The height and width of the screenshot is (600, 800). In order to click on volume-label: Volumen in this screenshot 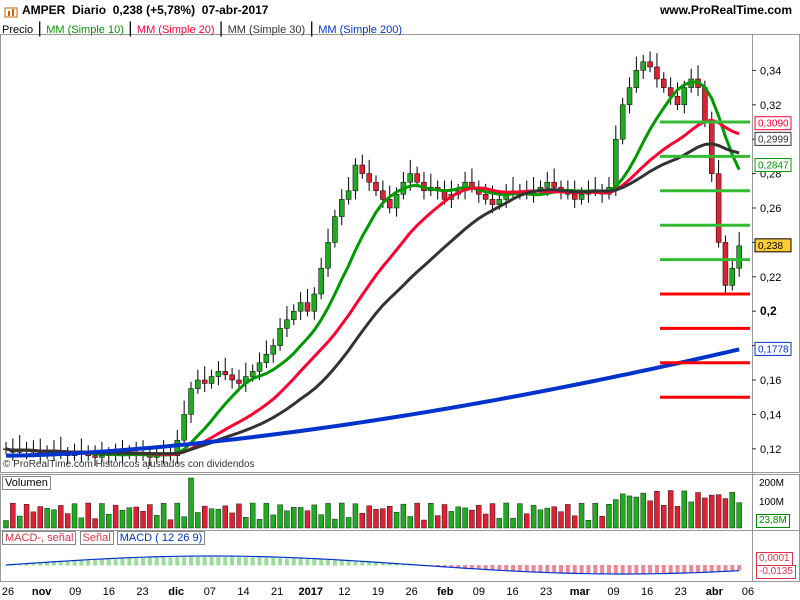, I will do `click(26, 483)`.